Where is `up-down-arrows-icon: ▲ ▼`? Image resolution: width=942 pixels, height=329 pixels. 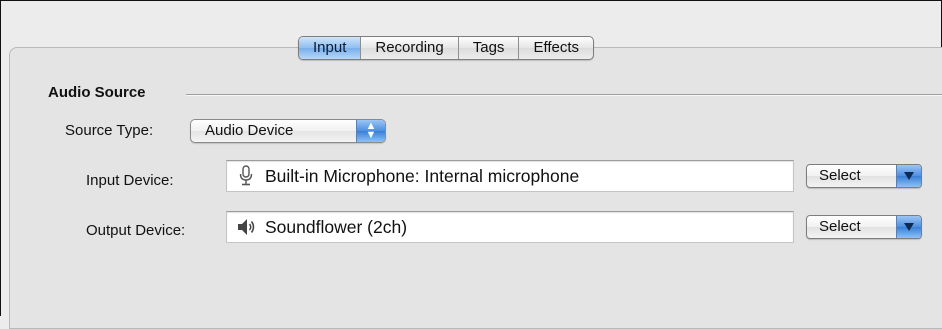
up-down-arrows-icon: ▲ ▼ is located at coordinates (370, 131).